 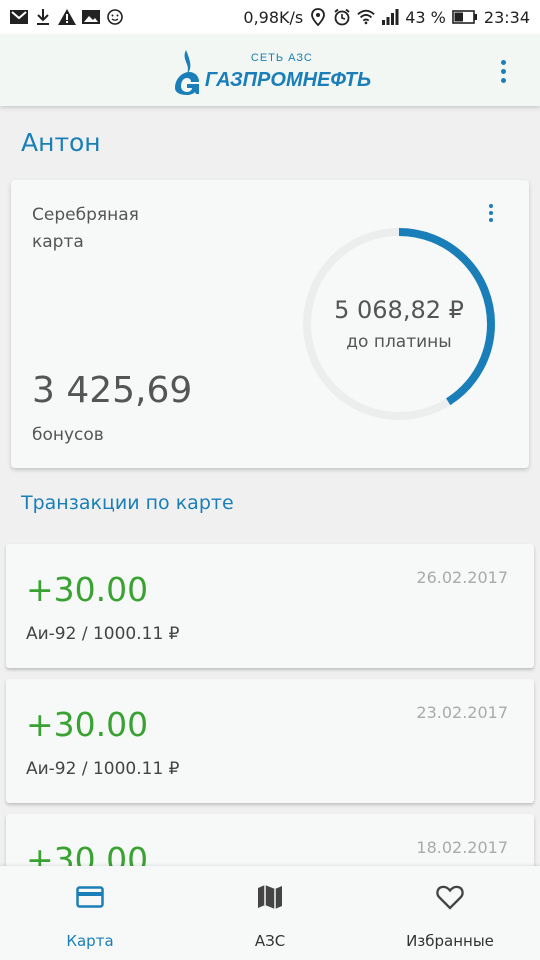 I want to click on transaction-date: 23.02.2017, so click(x=462, y=712).